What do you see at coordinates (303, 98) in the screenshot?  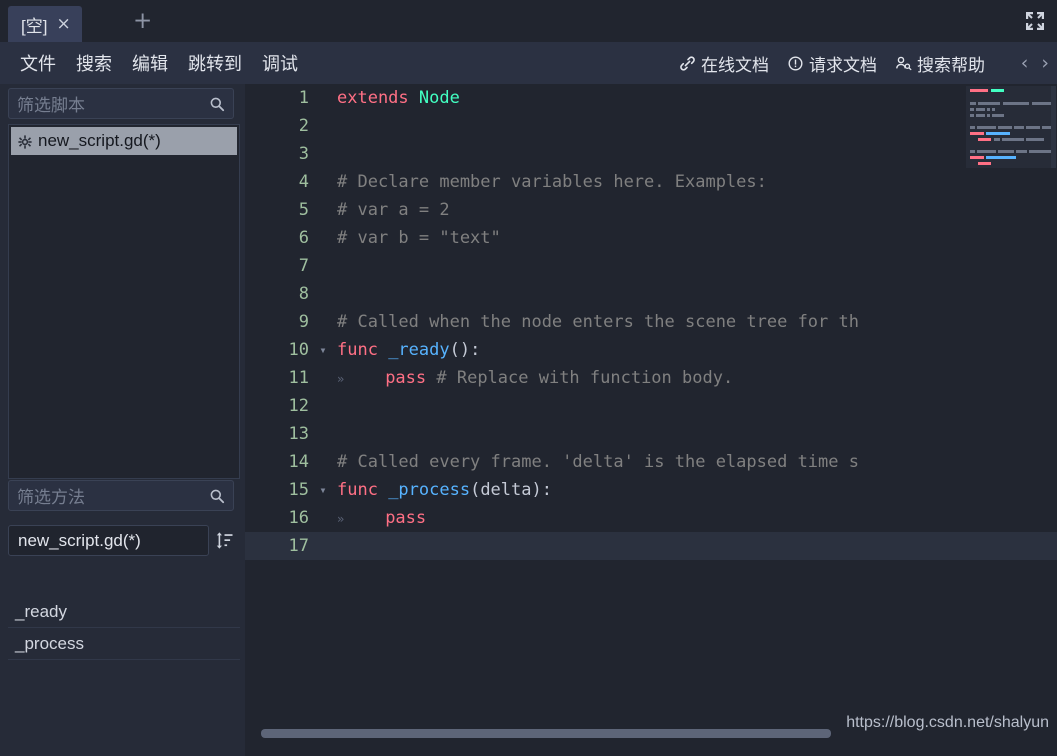 I see `line-number: 1` at bounding box center [303, 98].